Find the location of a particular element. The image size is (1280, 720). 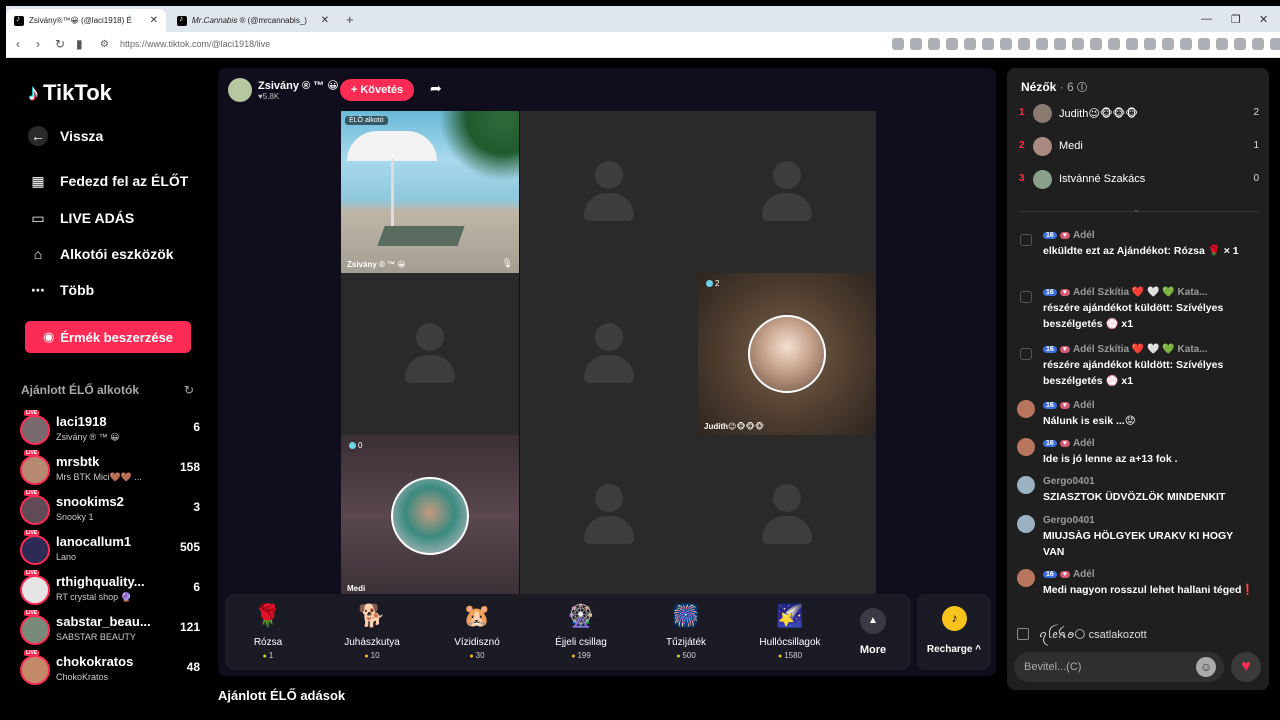

creator-item: LIVE mrsbtk Mrs BTK Mici🤎🤎 ... 158 is located at coordinates (110, 469).